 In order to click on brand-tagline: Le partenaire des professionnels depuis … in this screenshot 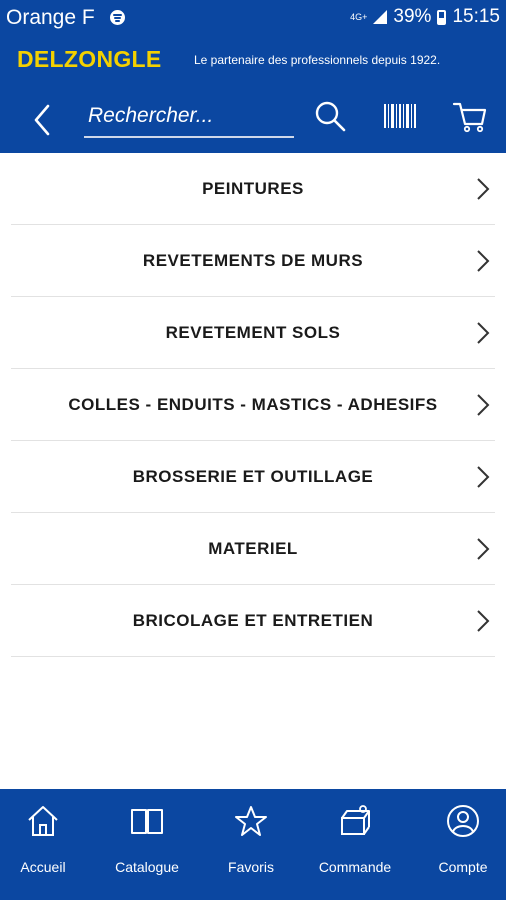, I will do `click(317, 60)`.